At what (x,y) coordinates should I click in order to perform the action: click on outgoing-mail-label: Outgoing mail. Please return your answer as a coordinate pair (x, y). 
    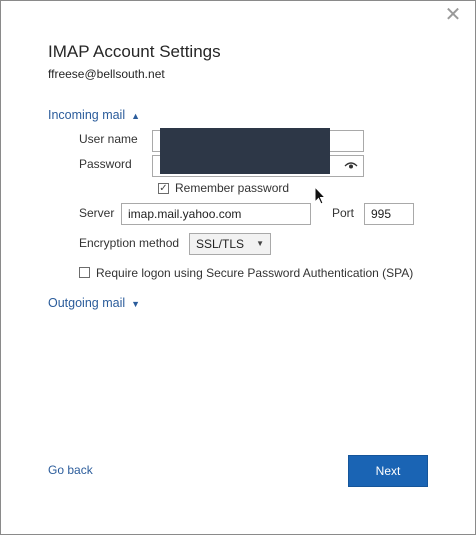
    Looking at the image, I should click on (87, 303).